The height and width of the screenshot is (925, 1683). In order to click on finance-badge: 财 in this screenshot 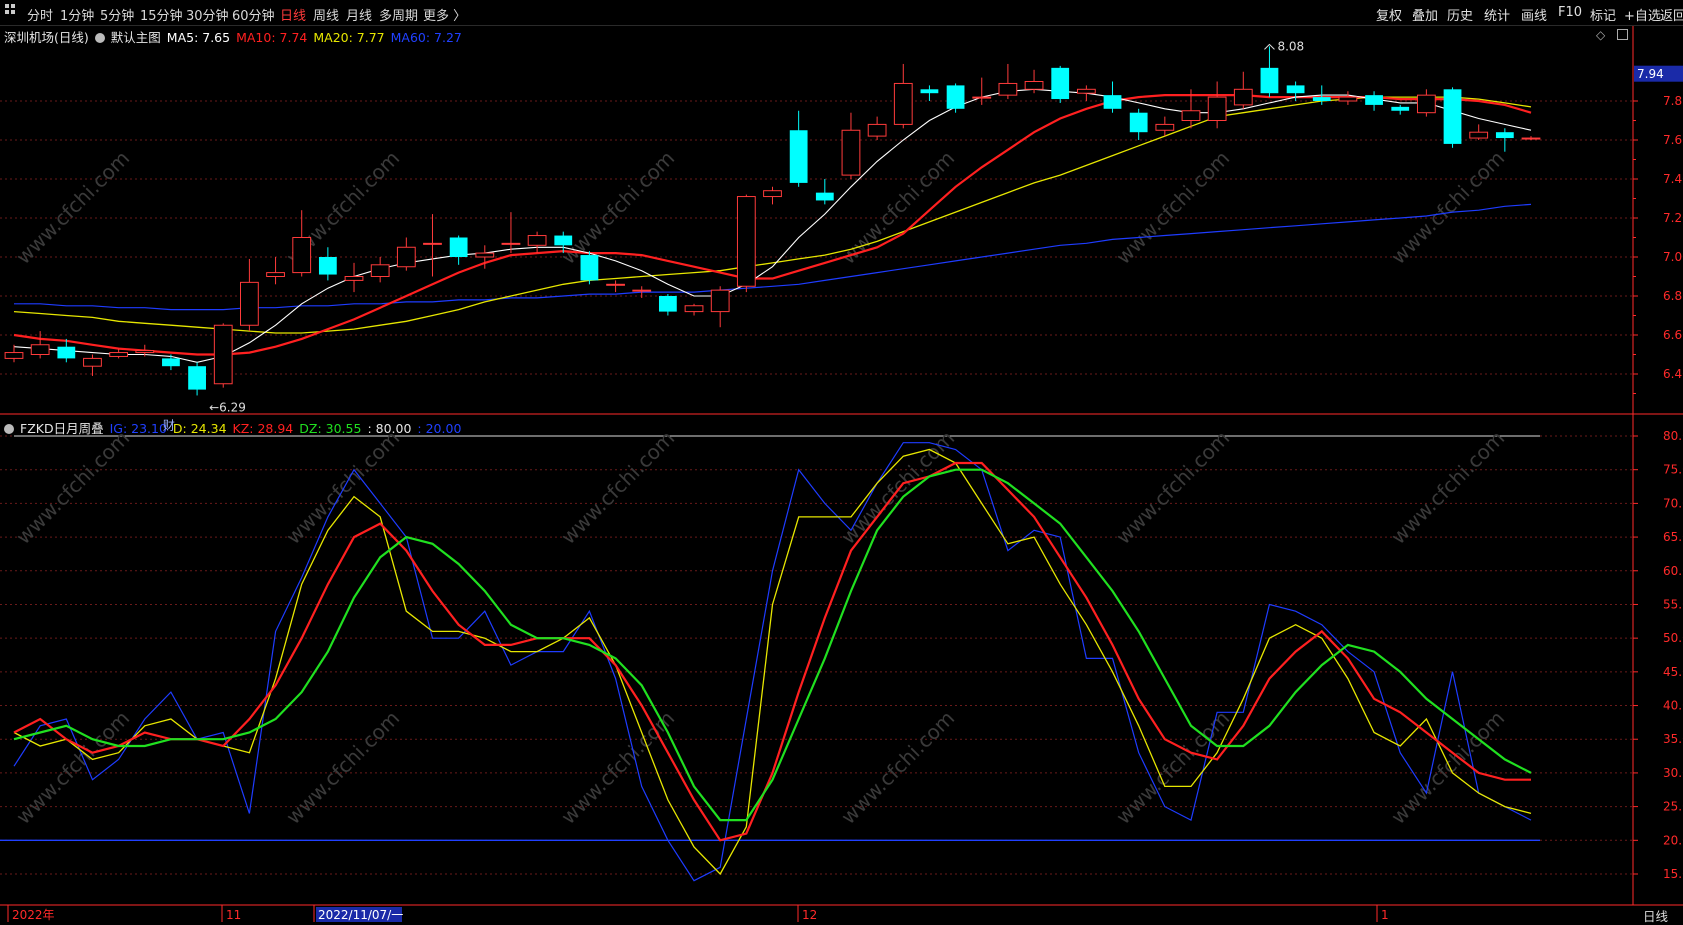, I will do `click(169, 425)`.